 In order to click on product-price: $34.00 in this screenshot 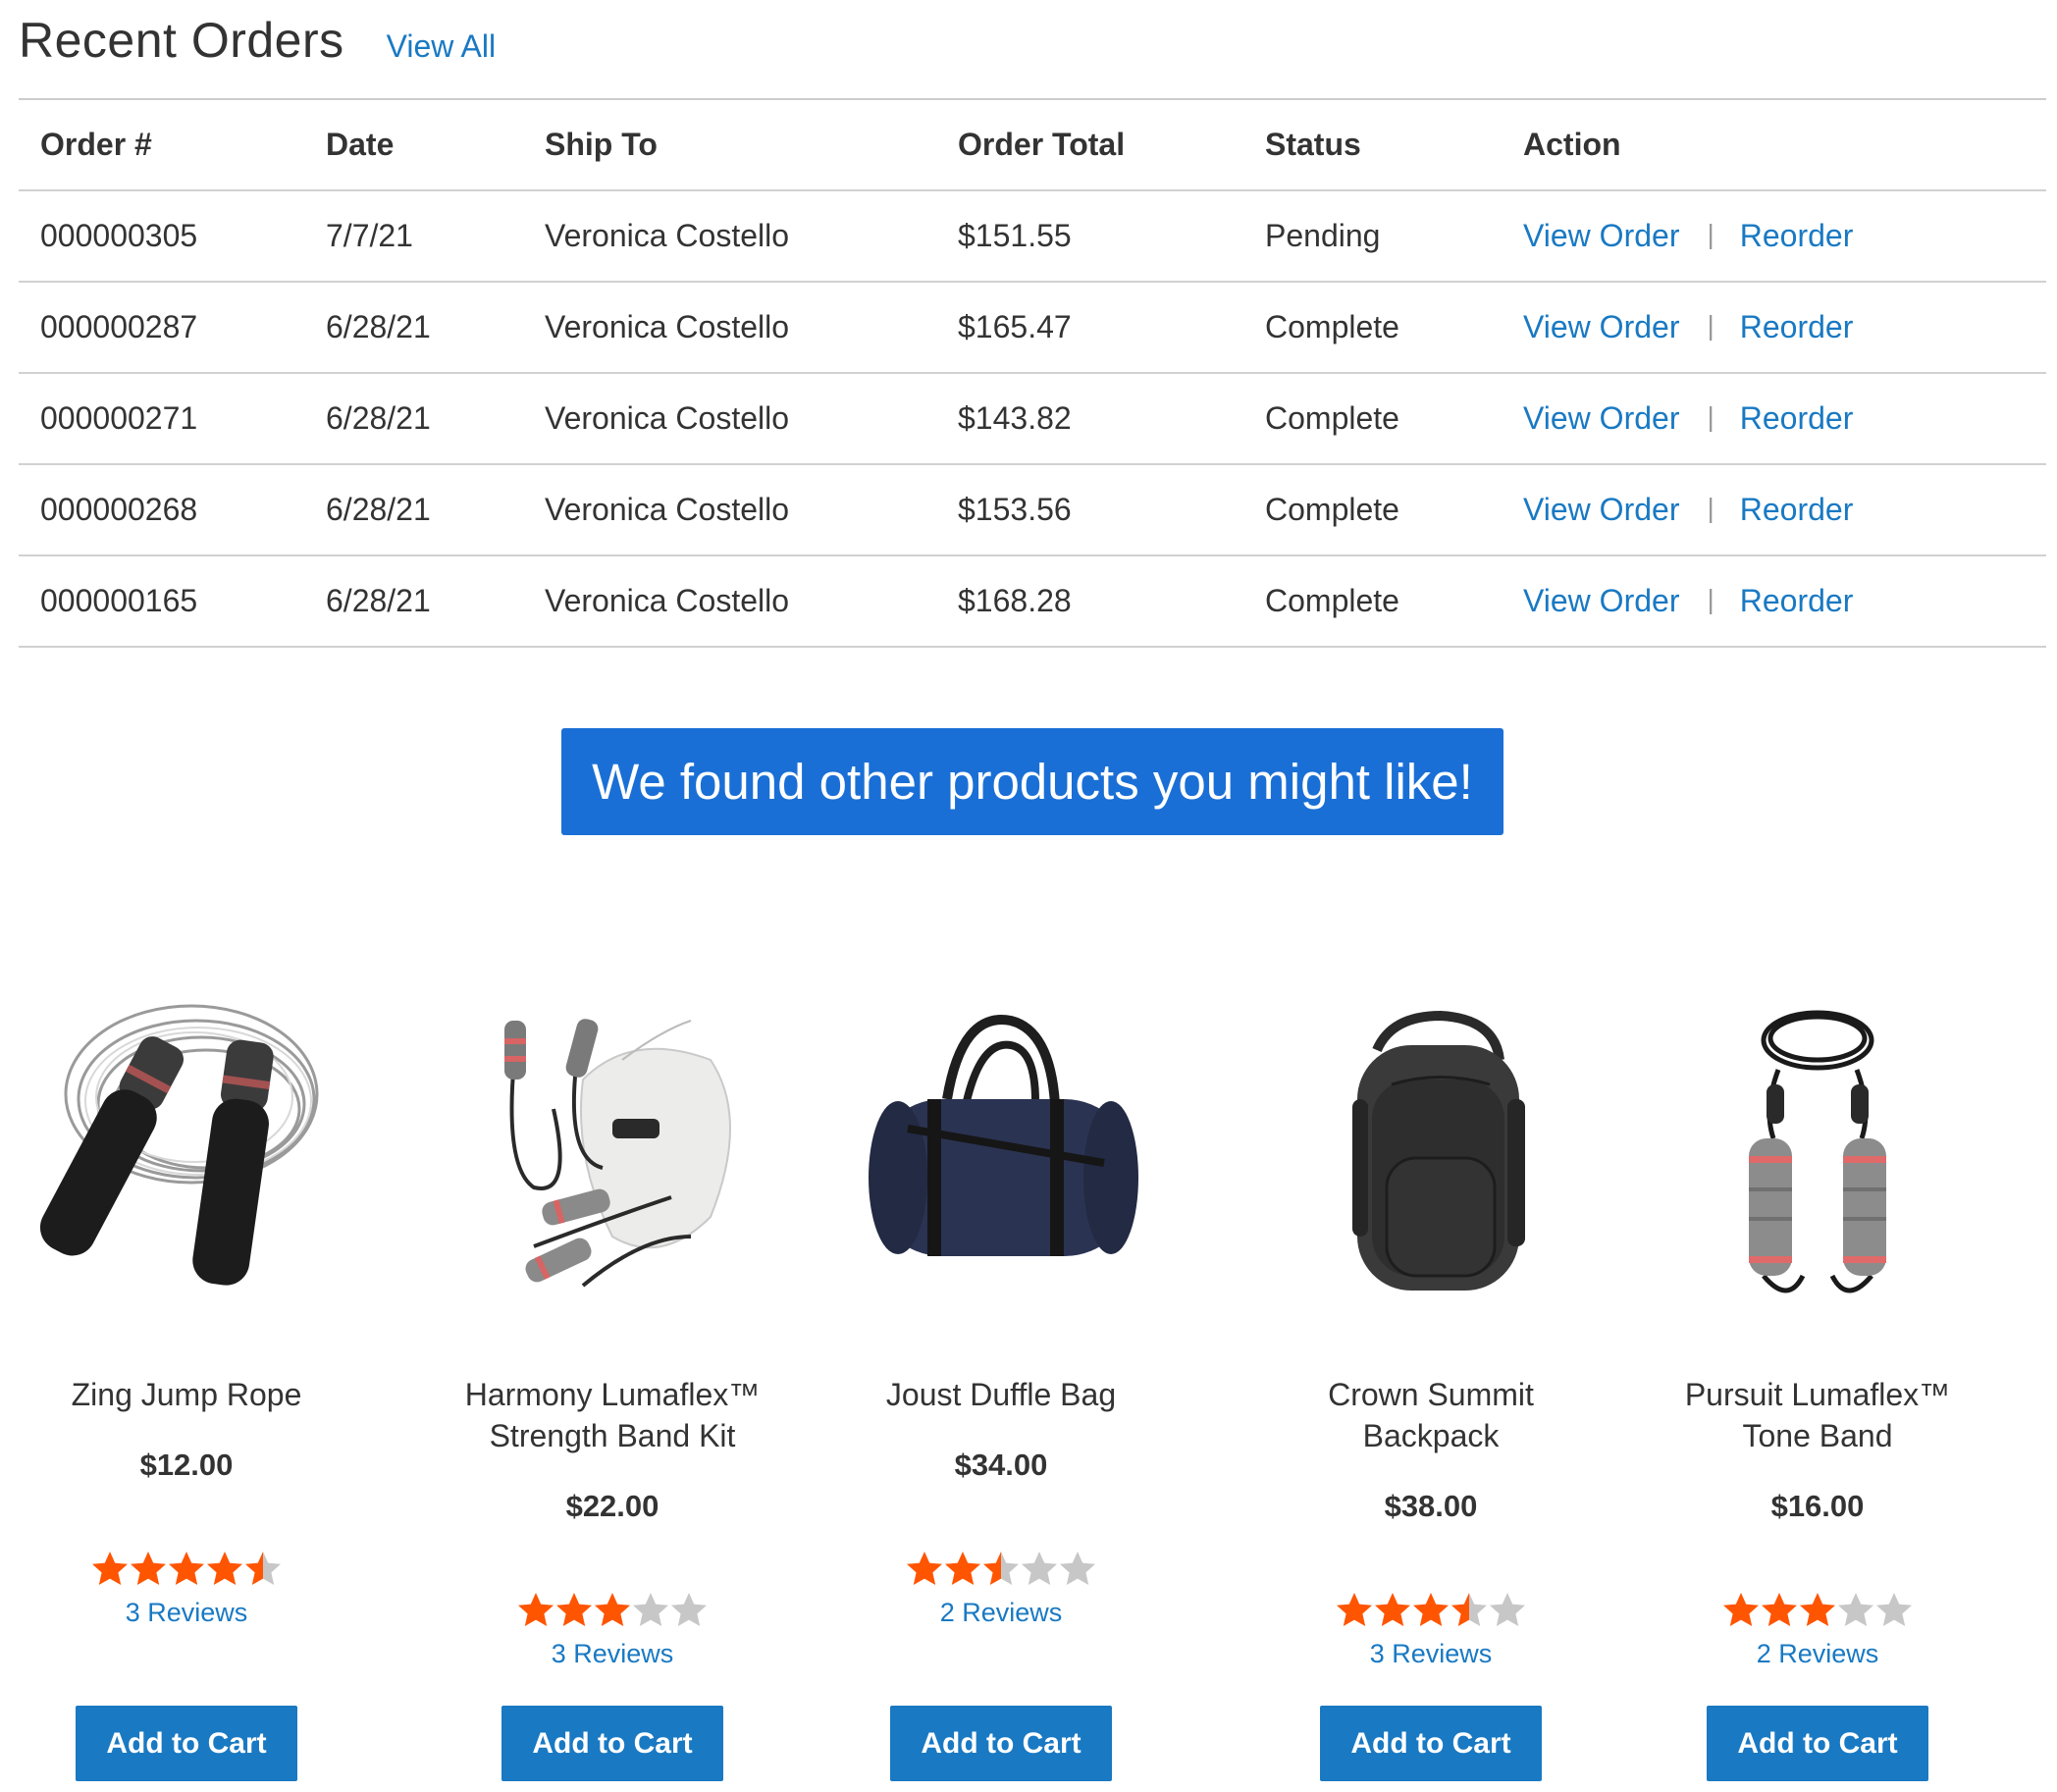, I will do `click(1001, 1465)`.